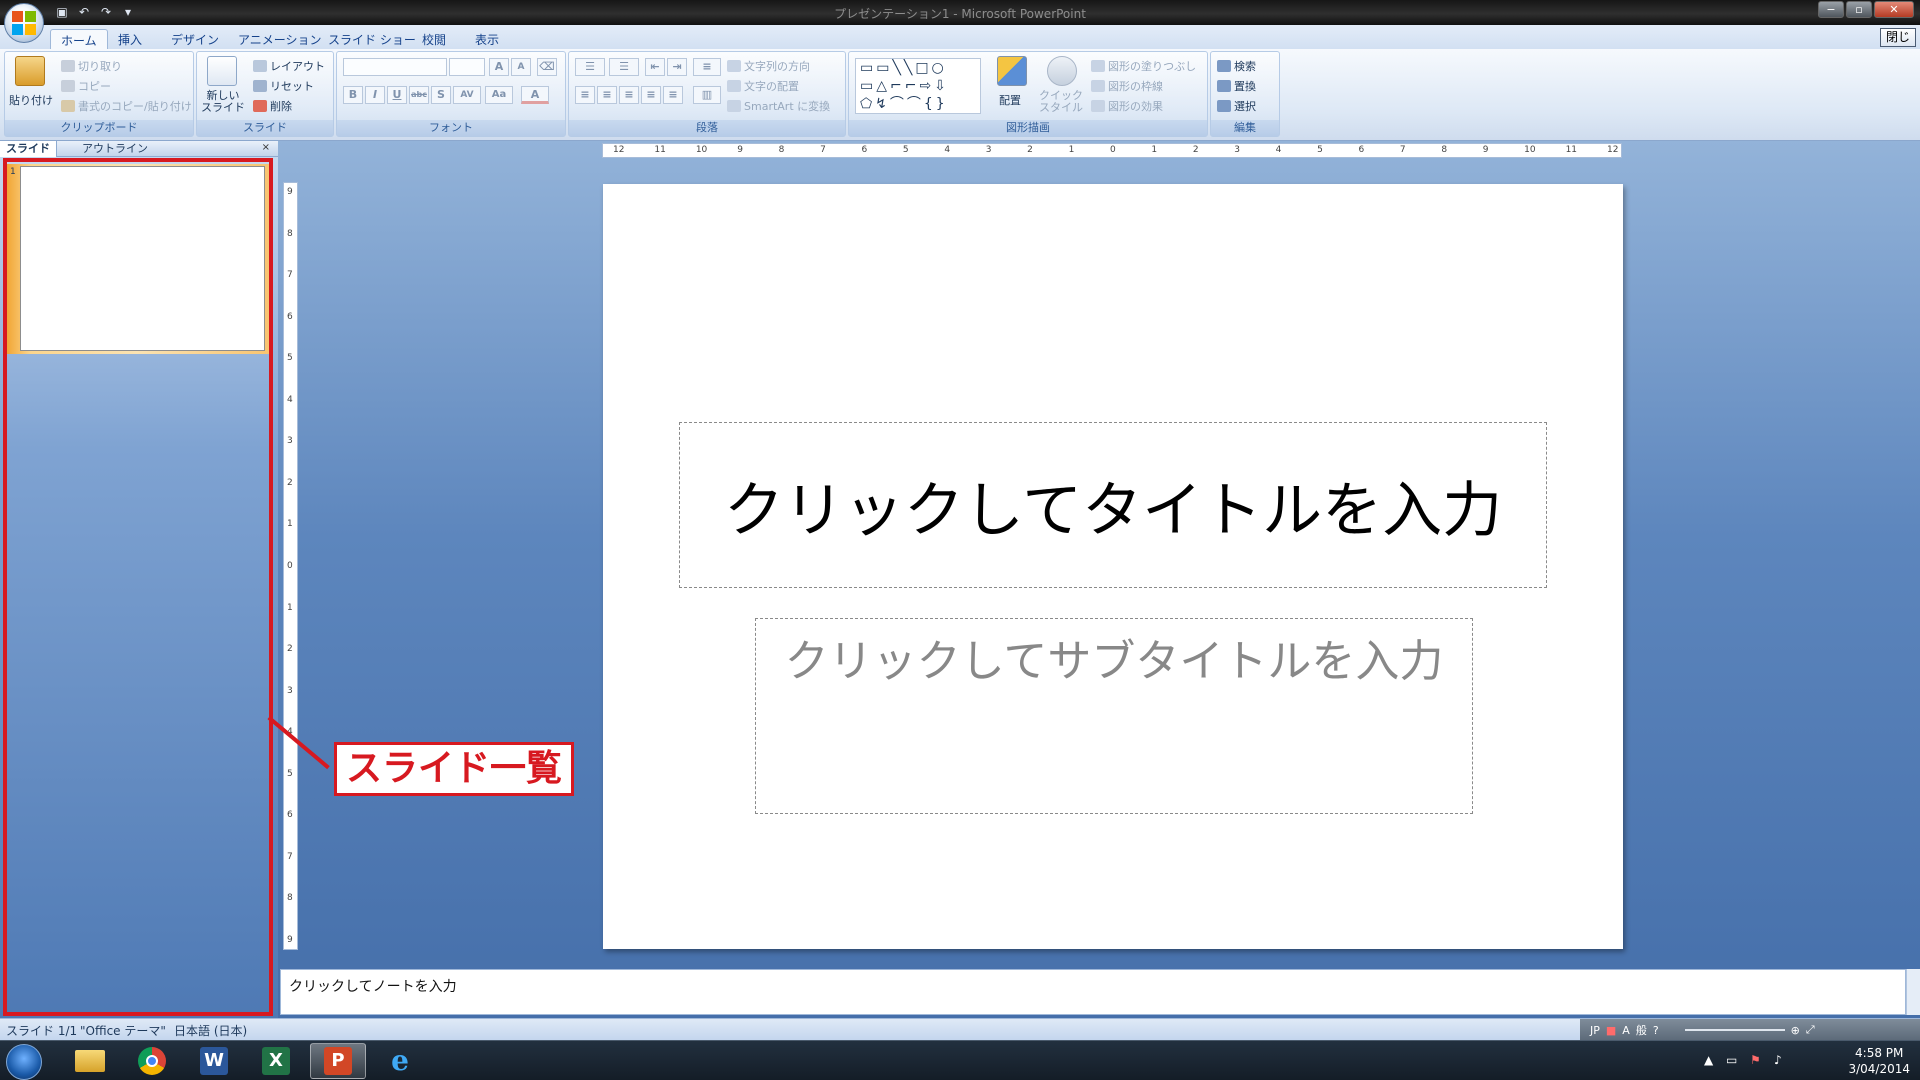 This screenshot has width=1920, height=1080. Describe the element at coordinates (535, 95) in the screenshot. I see `font-color-button: A` at that location.